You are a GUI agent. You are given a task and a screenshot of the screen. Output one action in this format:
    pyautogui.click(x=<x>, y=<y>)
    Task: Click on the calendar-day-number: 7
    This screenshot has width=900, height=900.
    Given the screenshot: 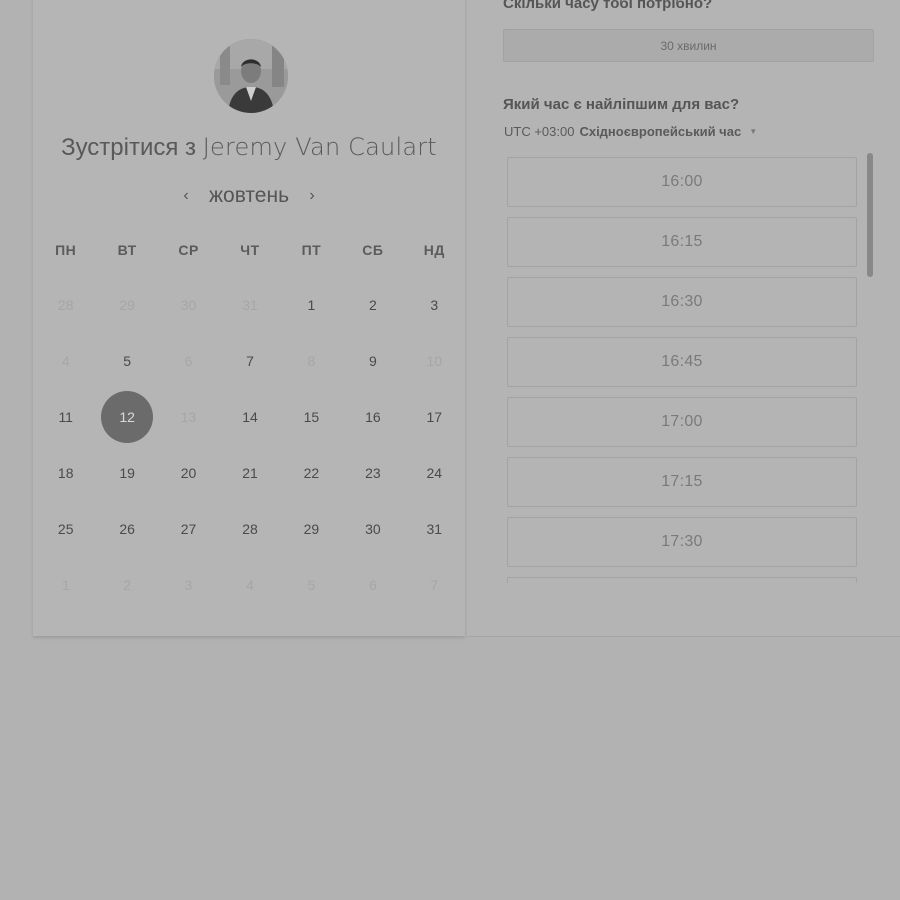 What is the action you would take?
    pyautogui.click(x=434, y=585)
    